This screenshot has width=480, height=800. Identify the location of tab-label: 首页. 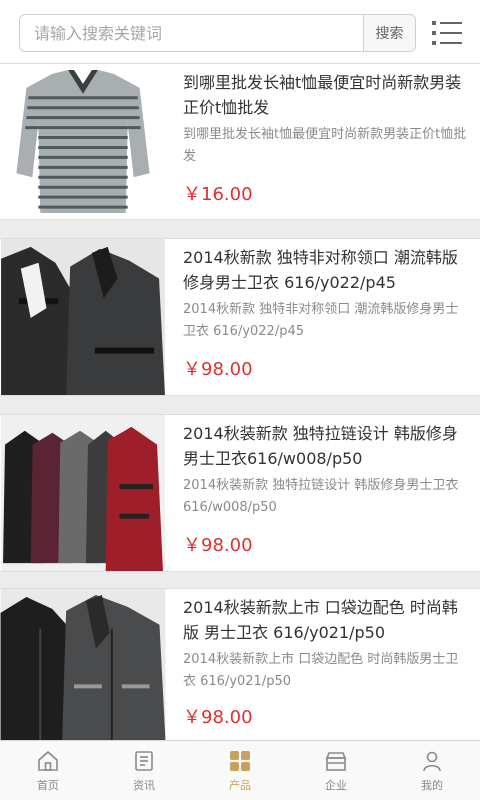
(48, 785).